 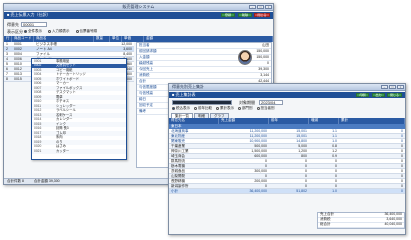 I want to click on dropdown-item: 0021 カッター, so click(x=79, y=151).